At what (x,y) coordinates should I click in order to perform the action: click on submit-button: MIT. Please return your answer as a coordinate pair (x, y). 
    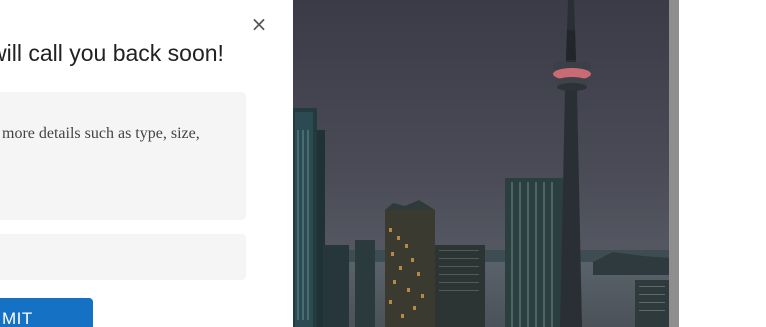
    Looking at the image, I should click on (46, 312).